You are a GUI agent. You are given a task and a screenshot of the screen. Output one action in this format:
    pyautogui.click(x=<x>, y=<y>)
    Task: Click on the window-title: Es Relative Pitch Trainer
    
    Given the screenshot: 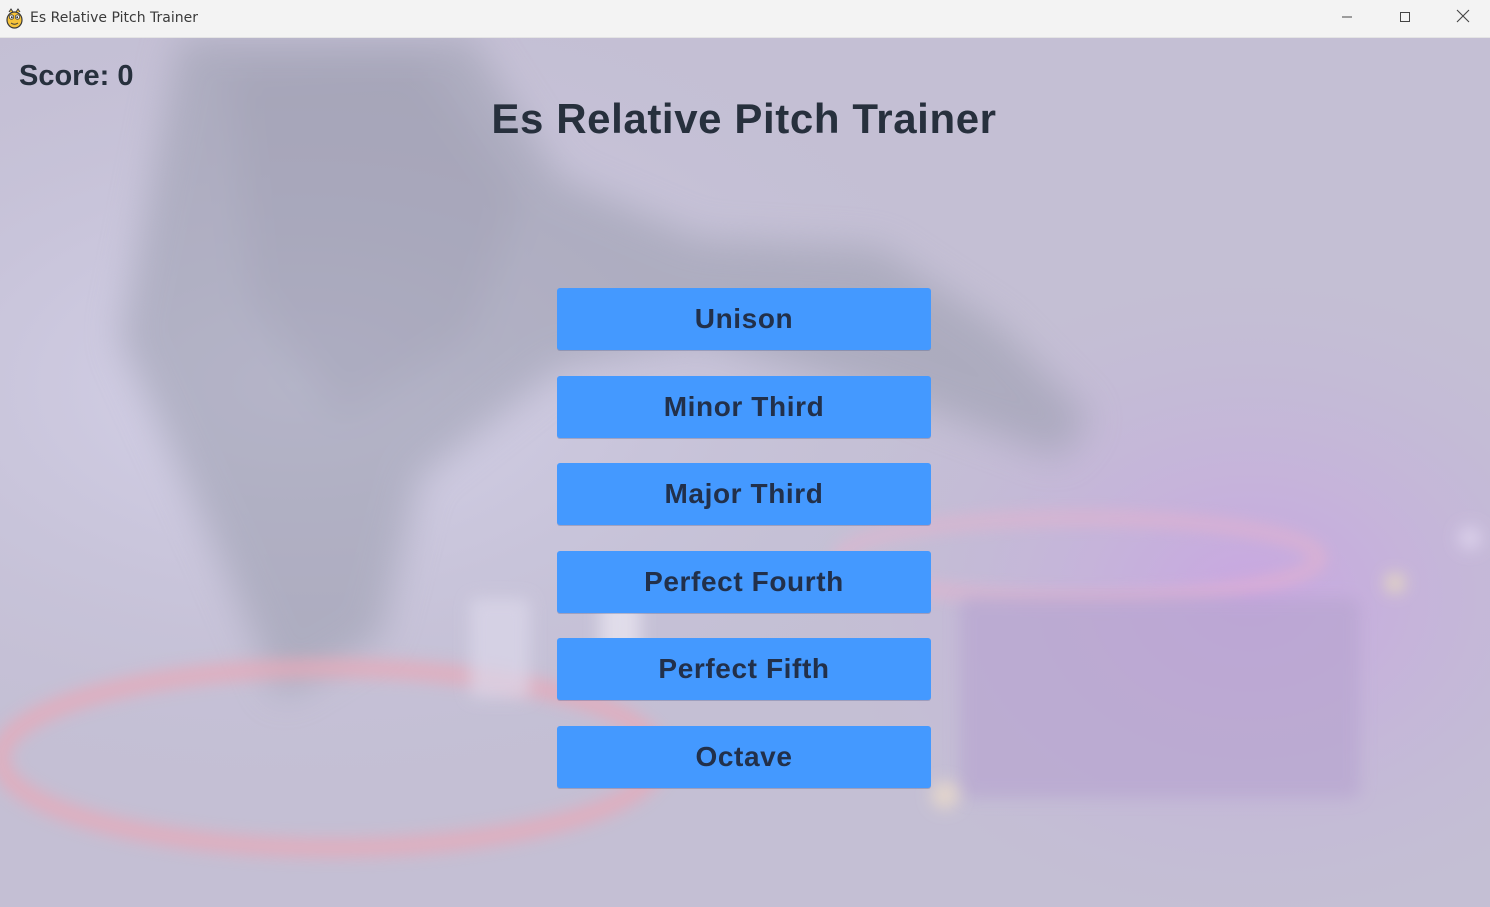 What is the action you would take?
    pyautogui.click(x=114, y=18)
    